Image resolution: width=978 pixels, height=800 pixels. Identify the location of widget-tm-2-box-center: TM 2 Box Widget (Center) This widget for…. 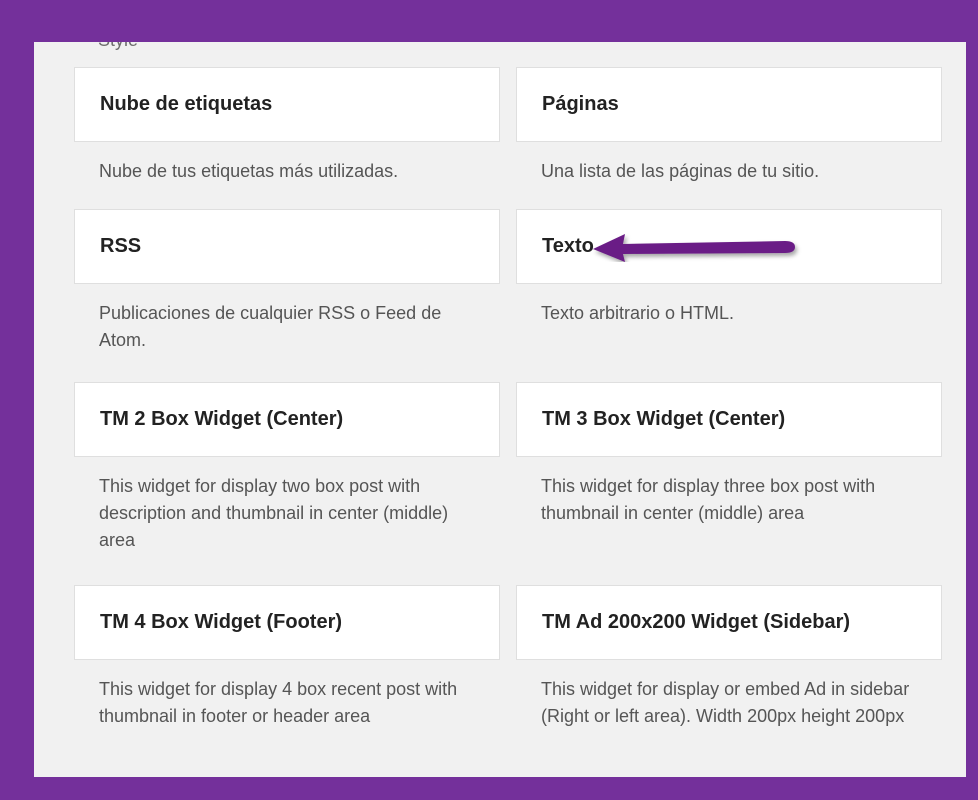
(287, 468).